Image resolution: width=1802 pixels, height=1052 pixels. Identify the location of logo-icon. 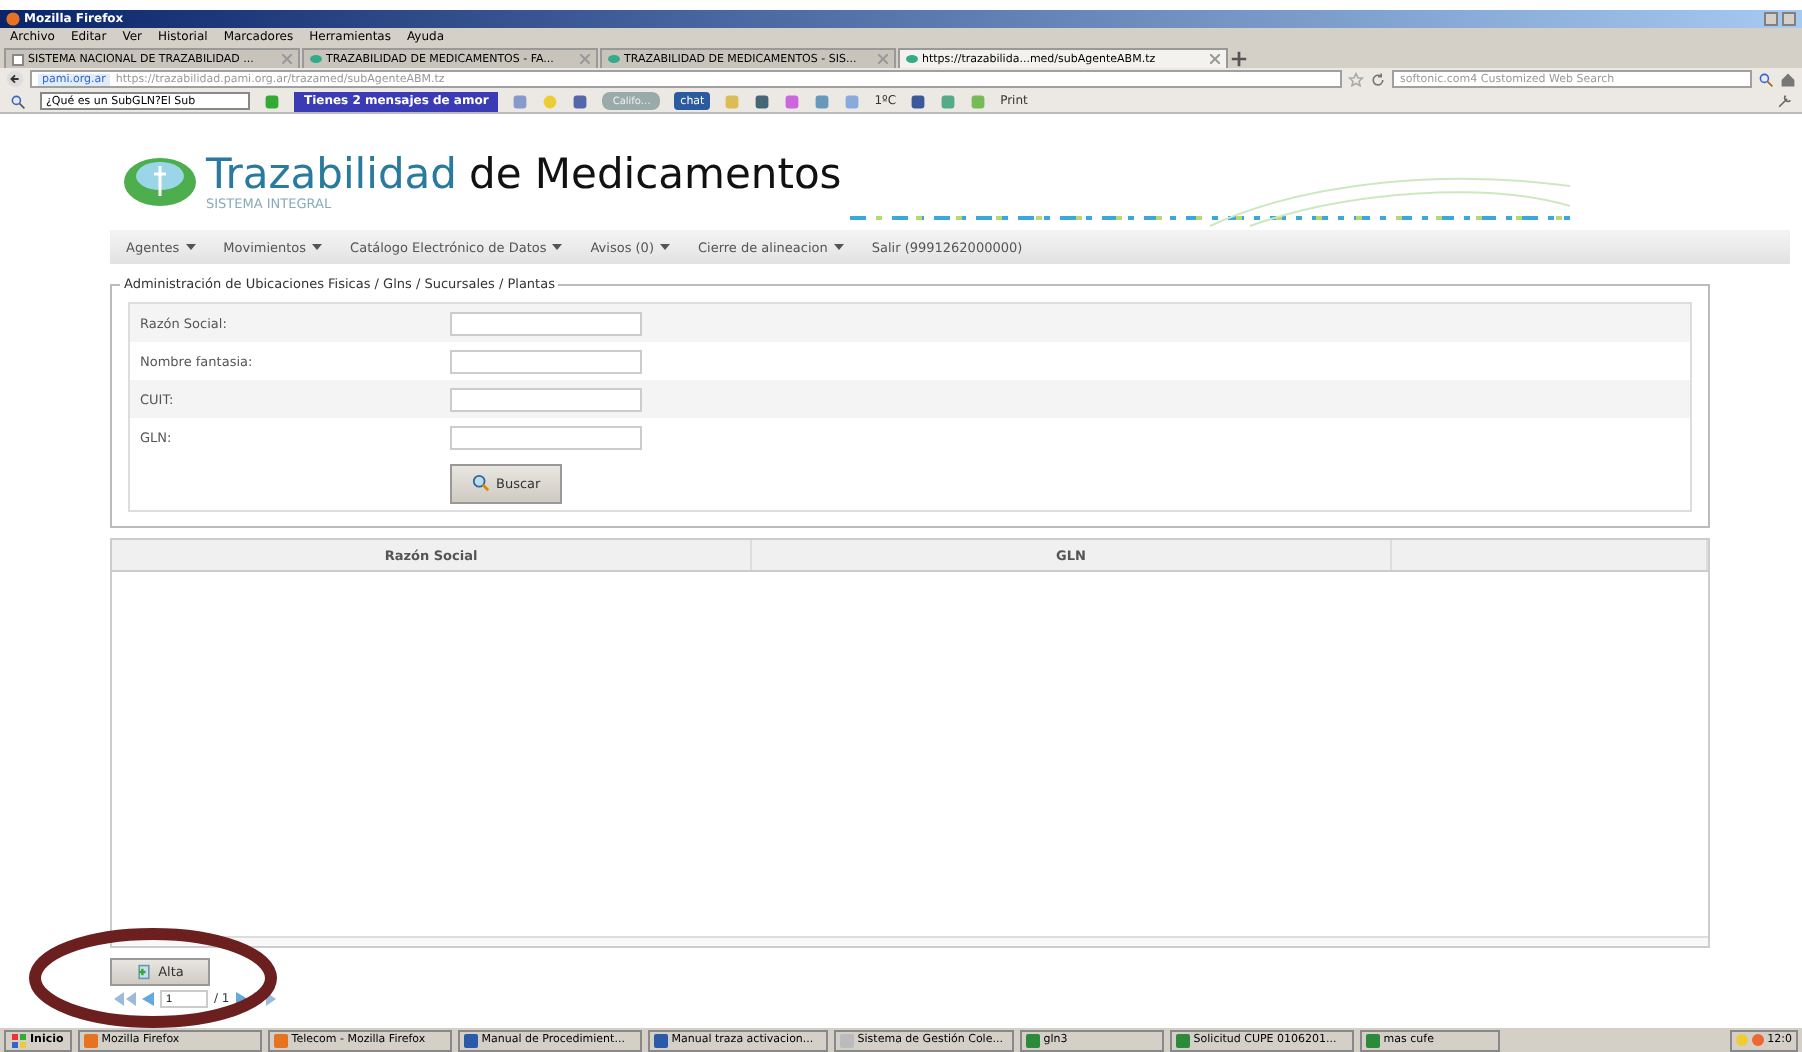
(160, 182).